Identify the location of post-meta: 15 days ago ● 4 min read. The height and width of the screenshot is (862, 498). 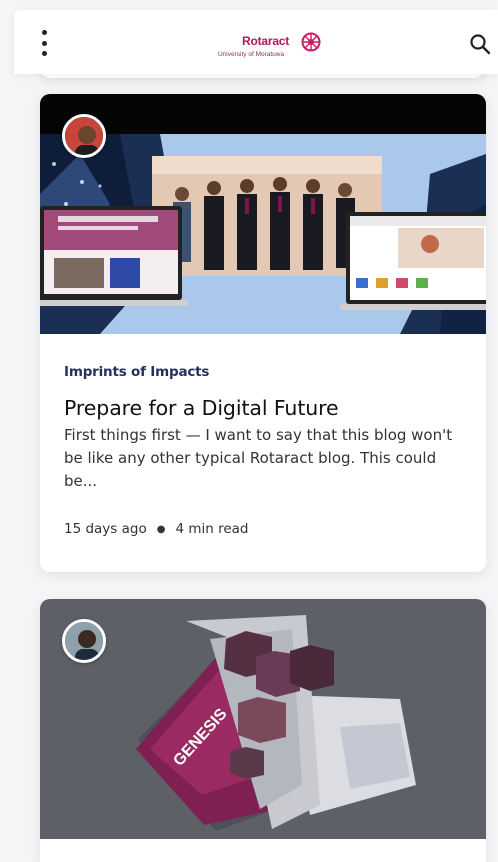
(263, 529).